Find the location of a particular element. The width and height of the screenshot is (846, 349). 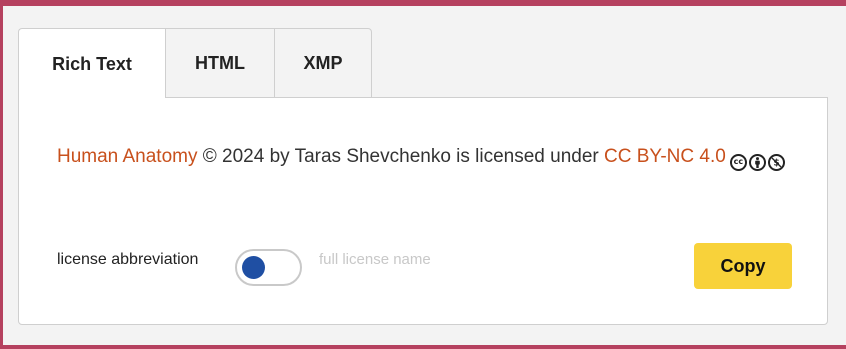

license-link: CC BY-NC 4.0 is located at coordinates (665, 156).